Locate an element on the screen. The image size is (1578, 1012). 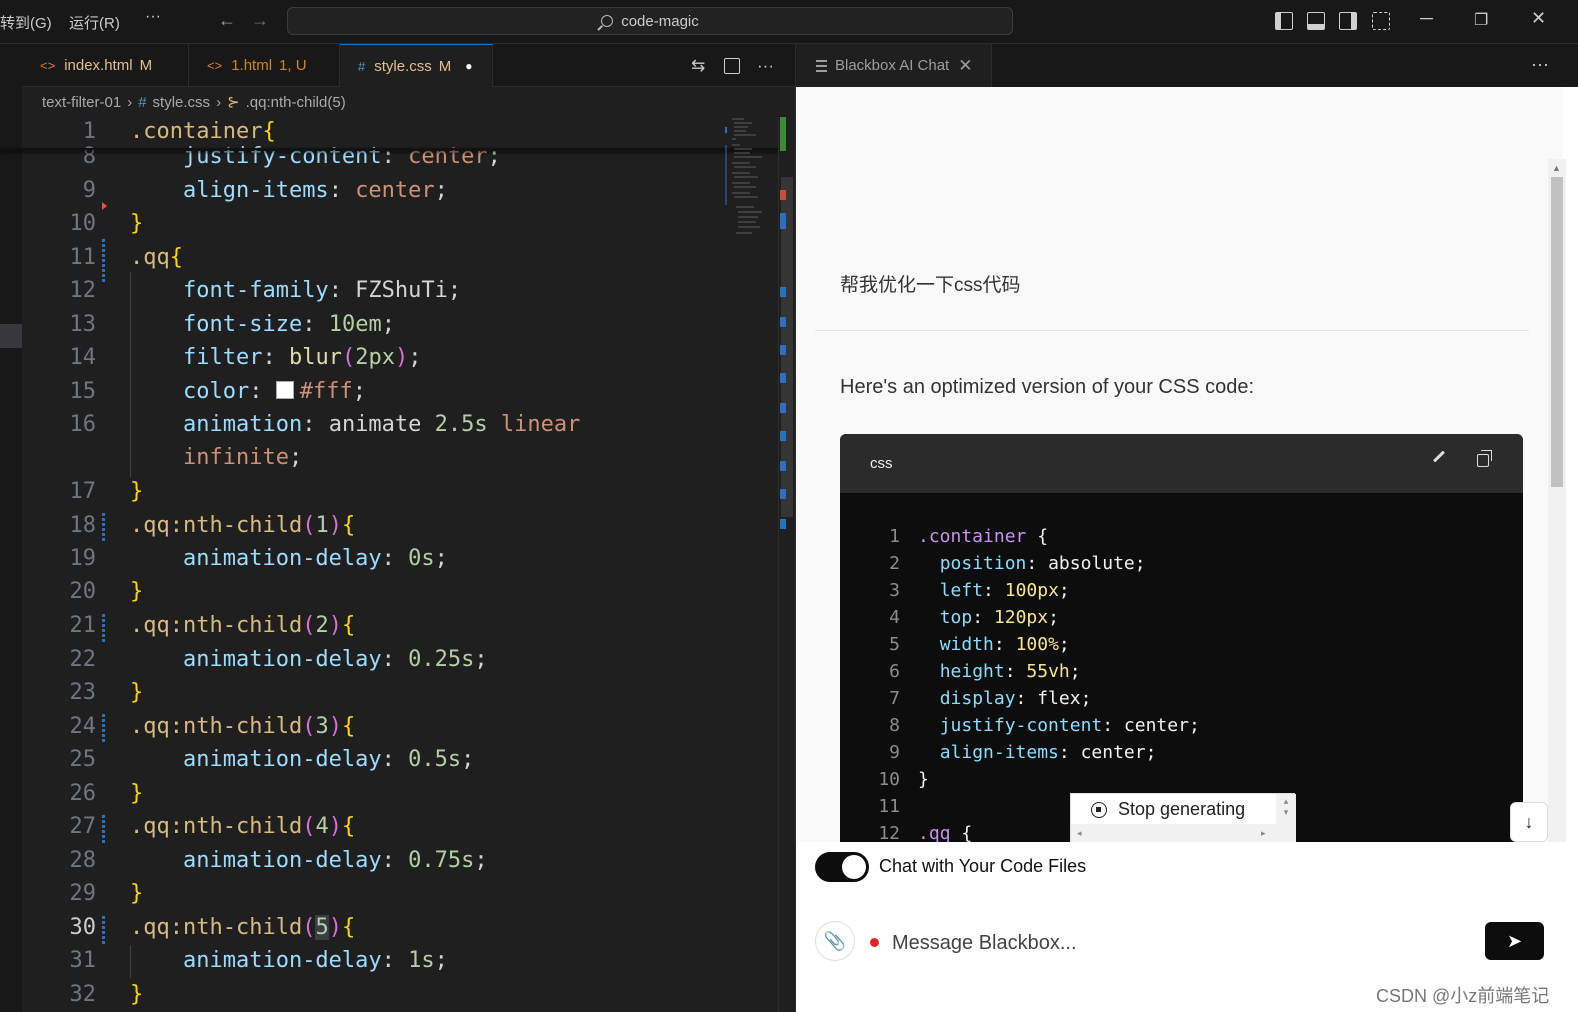
code-block-line: 8 justify-content: center; is located at coordinates (1044, 725).